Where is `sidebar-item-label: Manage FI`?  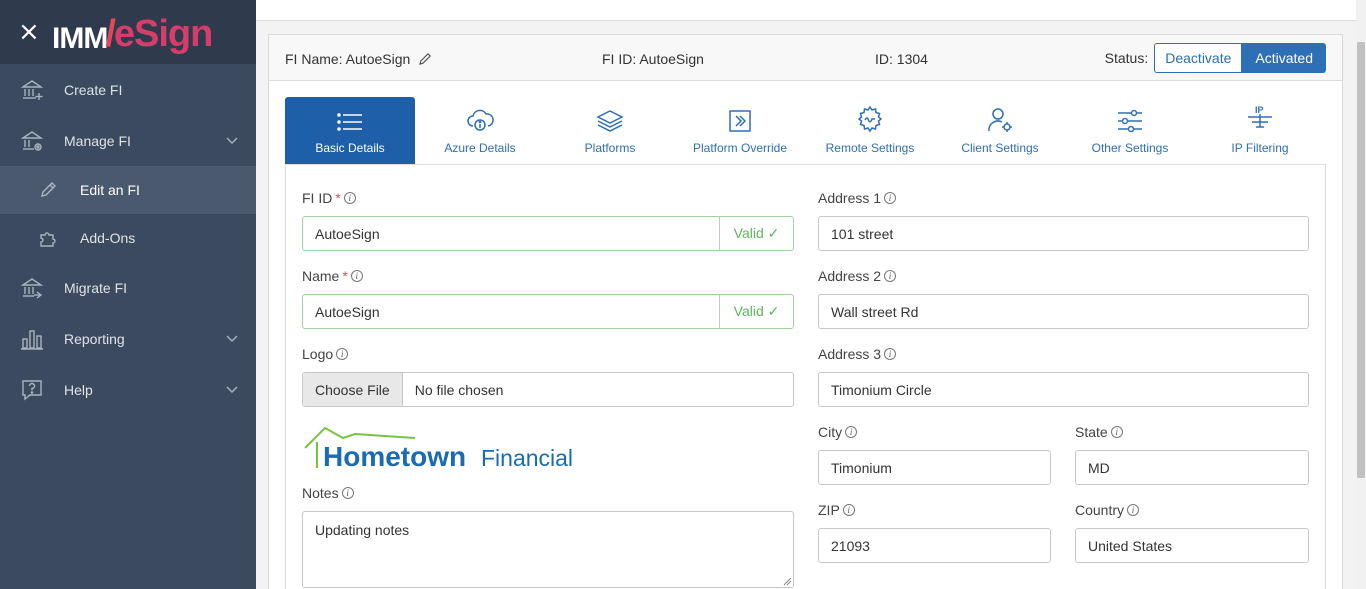 sidebar-item-label: Manage FI is located at coordinates (97, 140).